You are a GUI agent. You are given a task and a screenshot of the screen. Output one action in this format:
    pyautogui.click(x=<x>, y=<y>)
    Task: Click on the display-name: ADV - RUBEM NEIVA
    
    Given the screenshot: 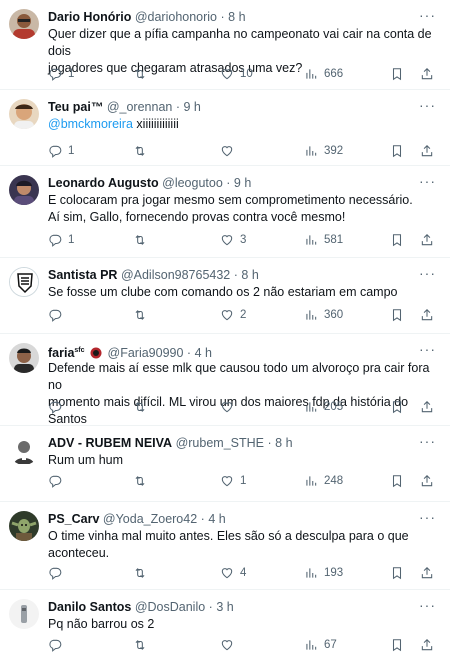 What is the action you would take?
    pyautogui.click(x=110, y=443)
    